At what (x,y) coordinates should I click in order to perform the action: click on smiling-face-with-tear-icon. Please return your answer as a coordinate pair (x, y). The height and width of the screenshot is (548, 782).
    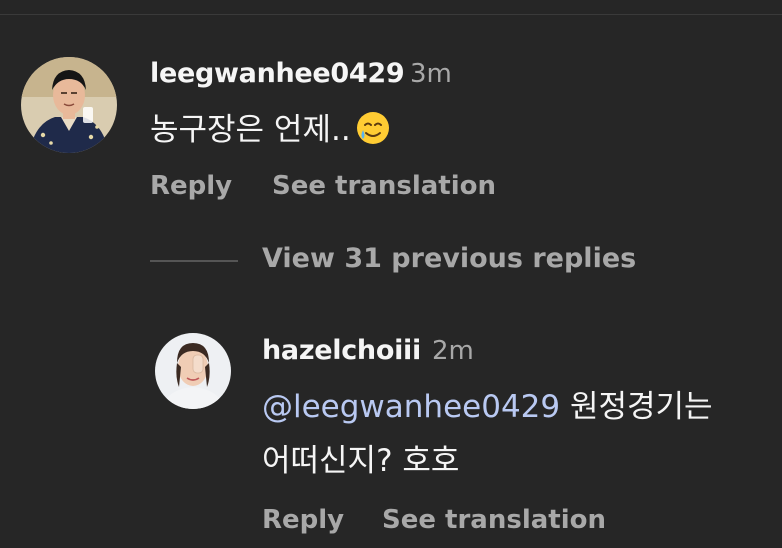
    Looking at the image, I should click on (372, 128).